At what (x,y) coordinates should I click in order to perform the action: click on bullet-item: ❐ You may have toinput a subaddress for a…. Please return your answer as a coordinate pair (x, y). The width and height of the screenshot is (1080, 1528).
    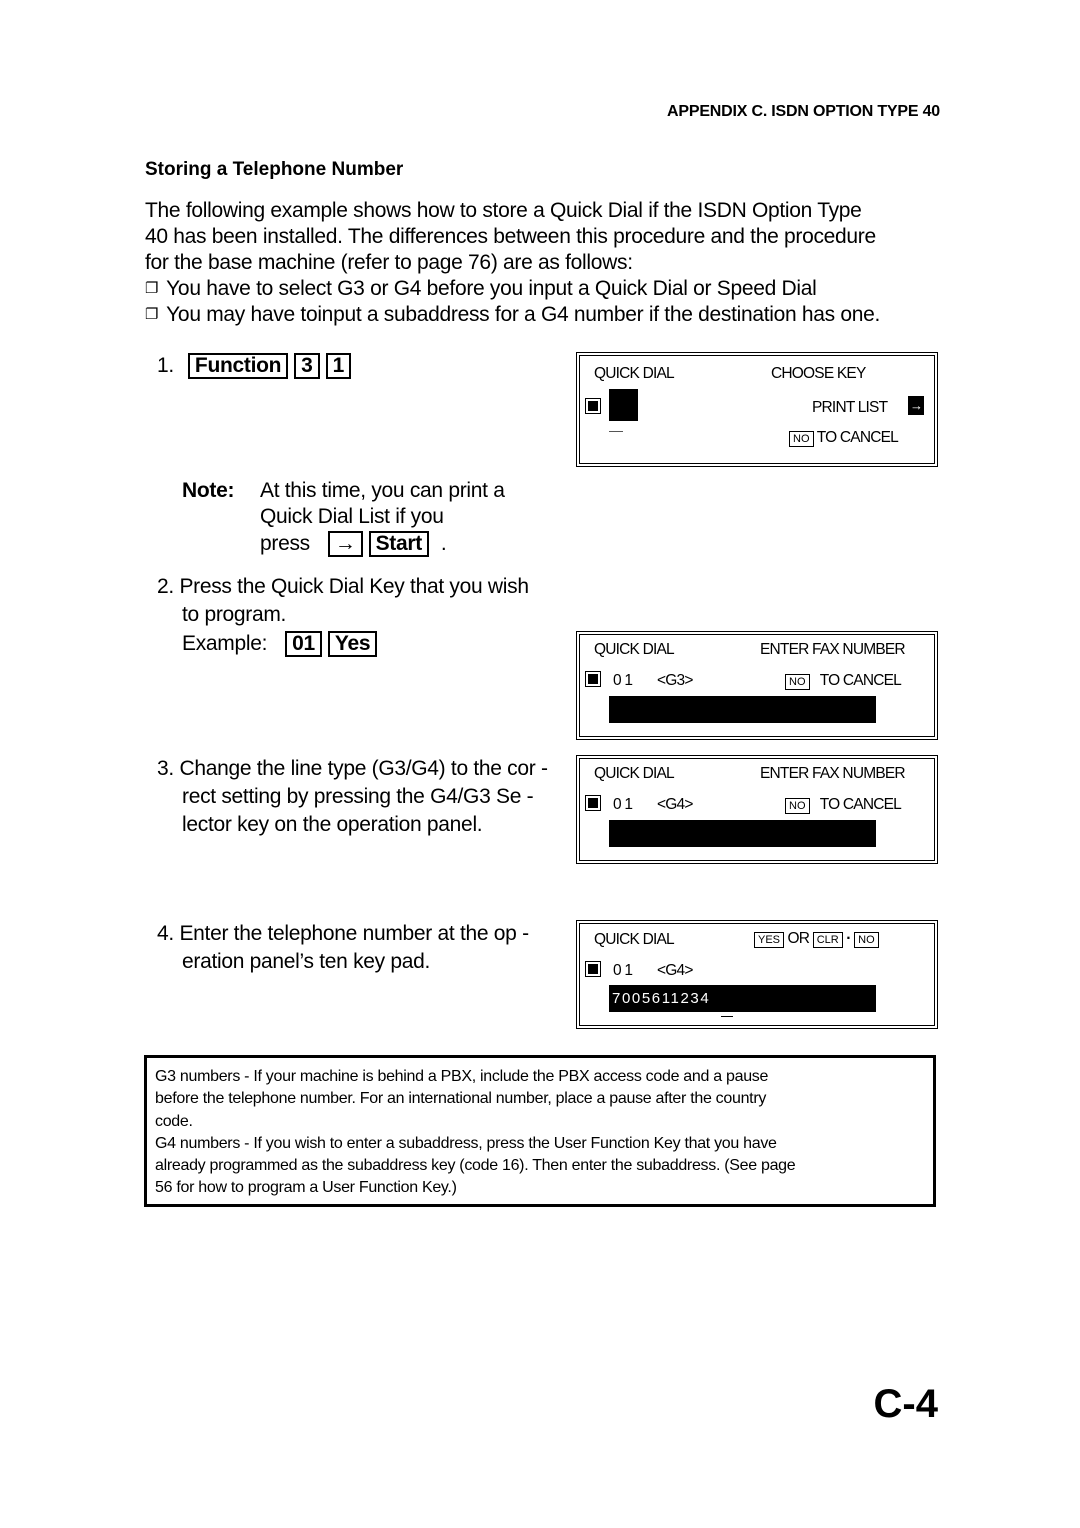
    Looking at the image, I should click on (512, 316).